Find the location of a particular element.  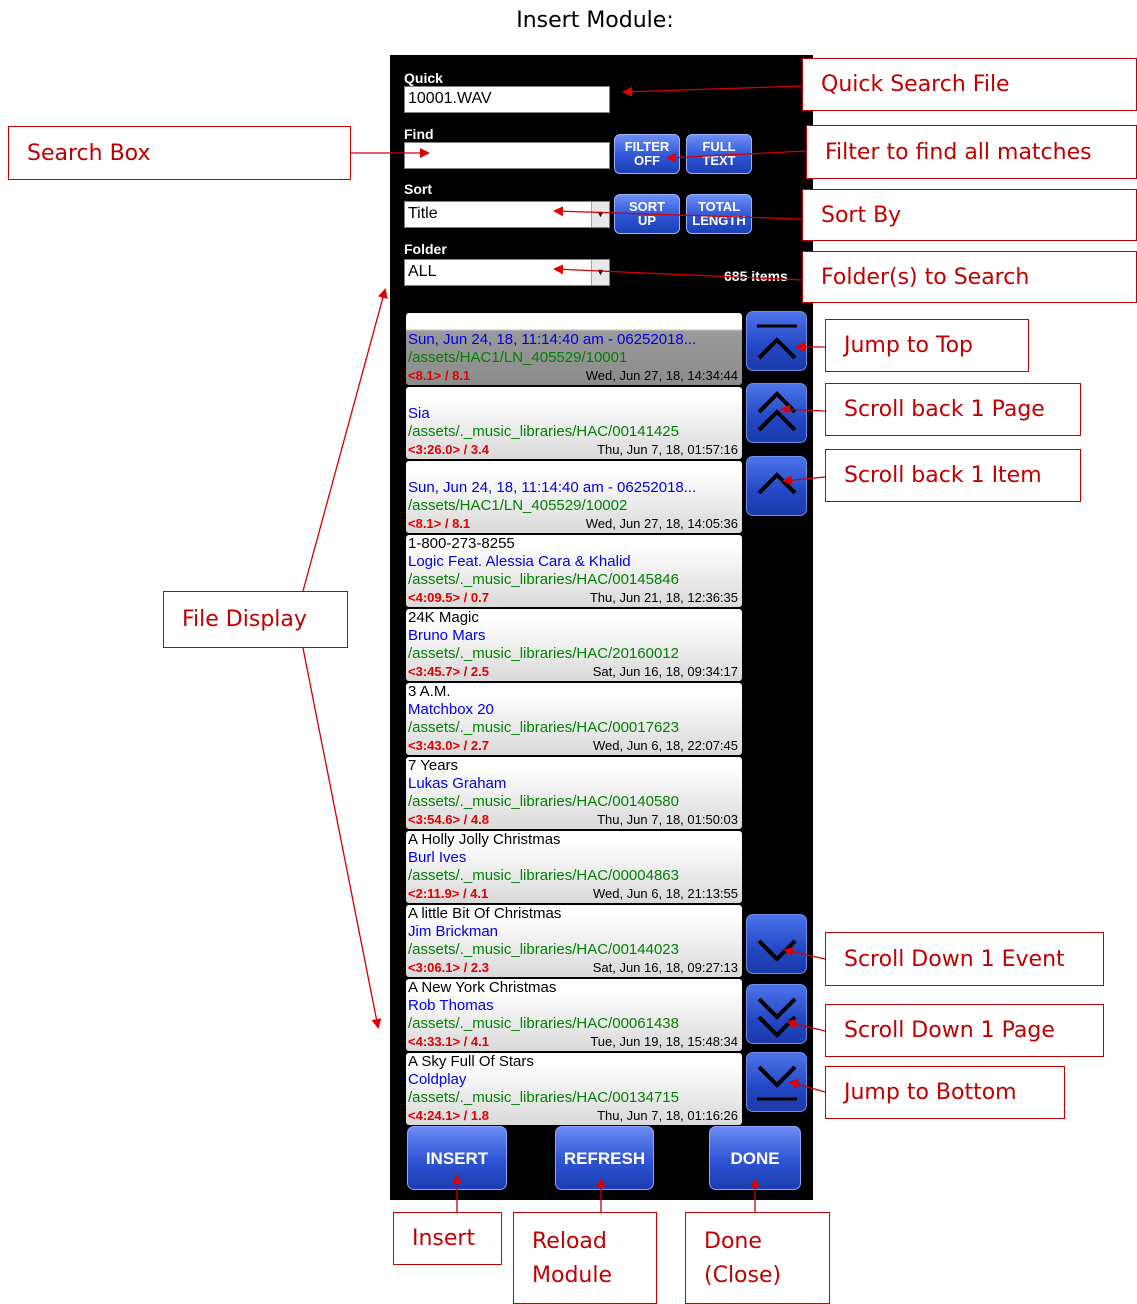

item-duration: <3:06.1> / 2.3 is located at coordinates (448, 967).